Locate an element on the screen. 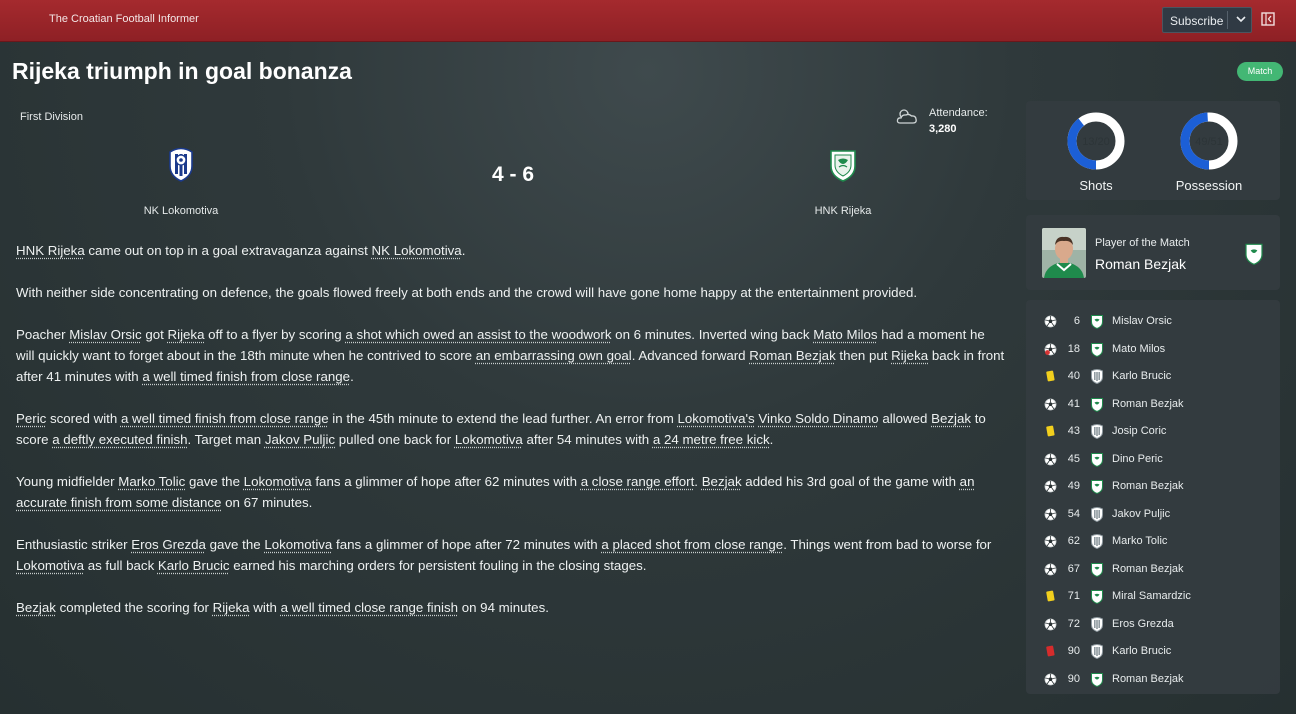 Image resolution: width=1296 pixels, height=714 pixels. event-row: 72 Eros Grezda is located at coordinates (1153, 624).